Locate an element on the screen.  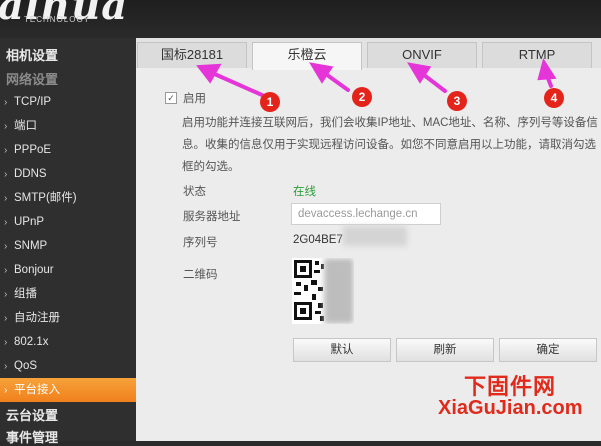
default-button: 默认 is located at coordinates (342, 350).